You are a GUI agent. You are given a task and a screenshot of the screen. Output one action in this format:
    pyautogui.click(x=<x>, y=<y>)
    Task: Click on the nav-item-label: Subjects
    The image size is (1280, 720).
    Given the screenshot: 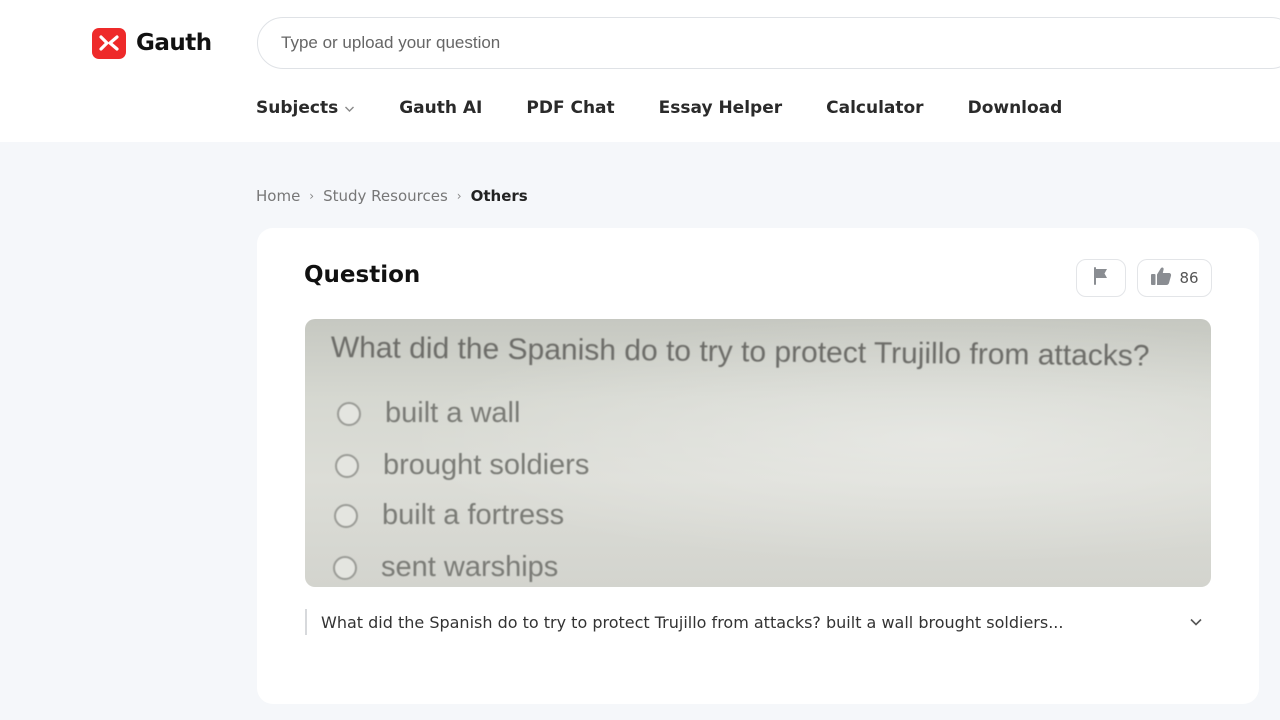 What is the action you would take?
    pyautogui.click(x=297, y=108)
    